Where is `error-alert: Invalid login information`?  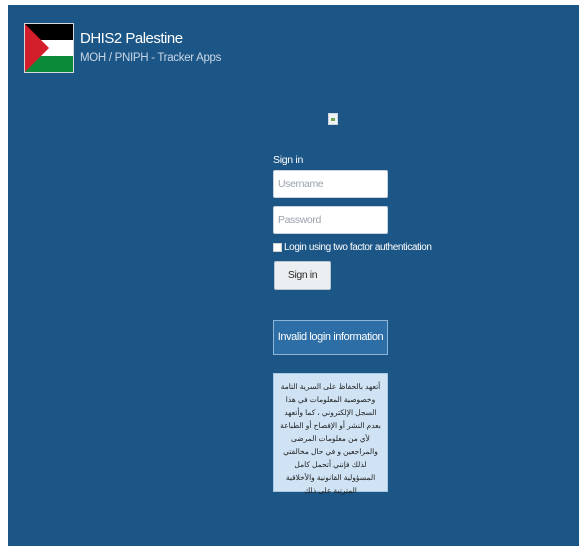 error-alert: Invalid login information is located at coordinates (330, 337).